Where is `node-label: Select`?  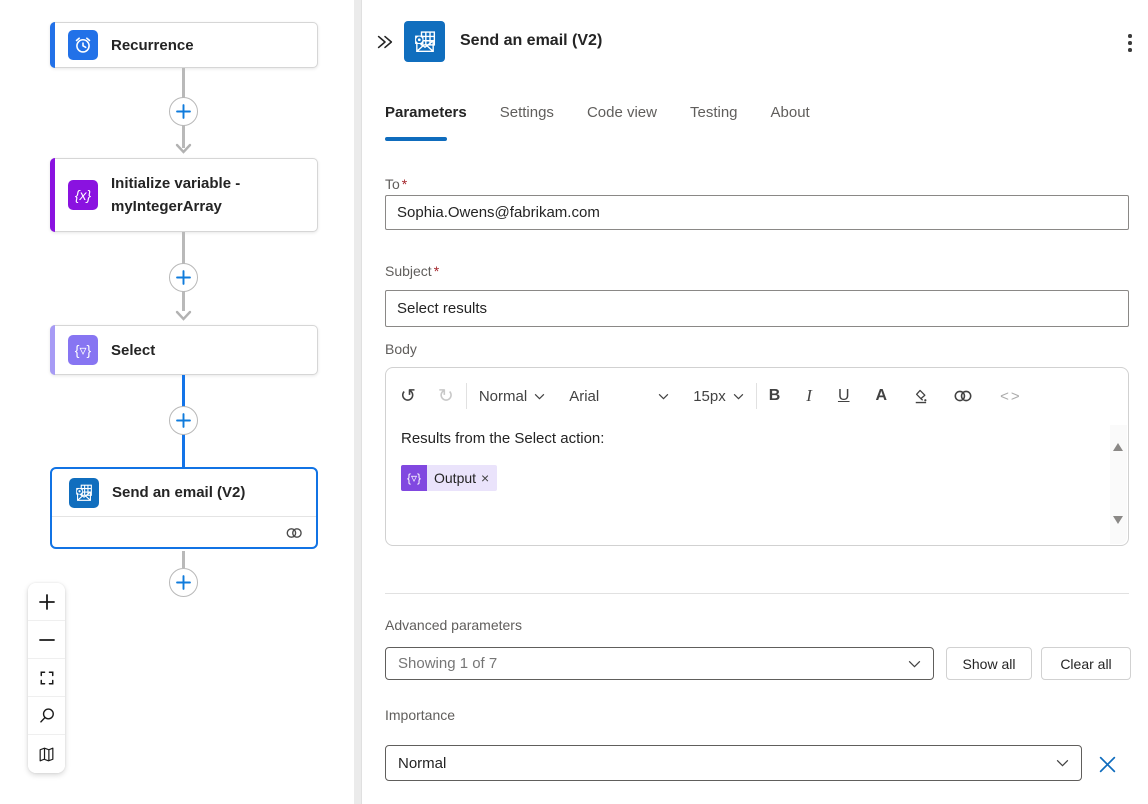 node-label: Select is located at coordinates (133, 350).